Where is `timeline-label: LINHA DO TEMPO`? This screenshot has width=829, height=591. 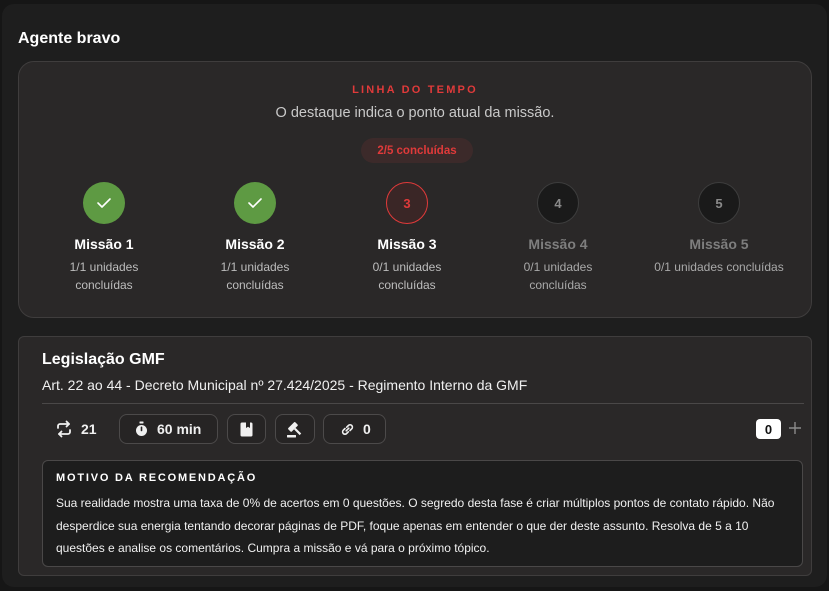
timeline-label: LINHA DO TEMPO is located at coordinates (415, 90).